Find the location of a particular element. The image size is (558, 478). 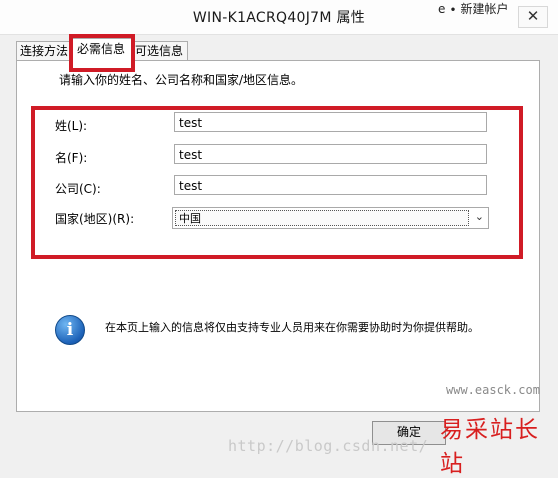

last-name-input: test is located at coordinates (330, 122).